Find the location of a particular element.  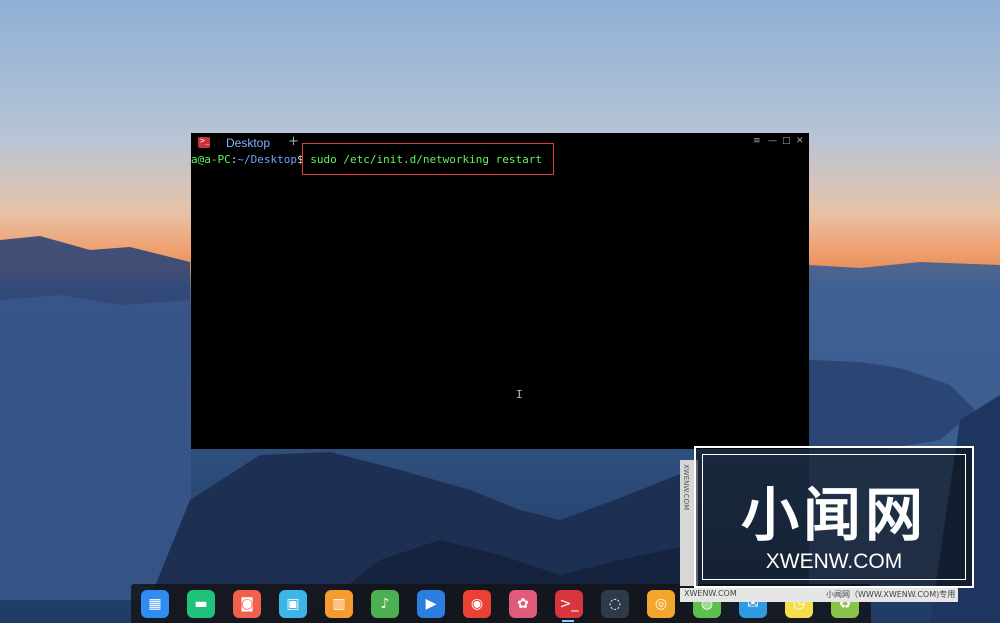

watermark-subtitle: XWENW.COM is located at coordinates (834, 561).